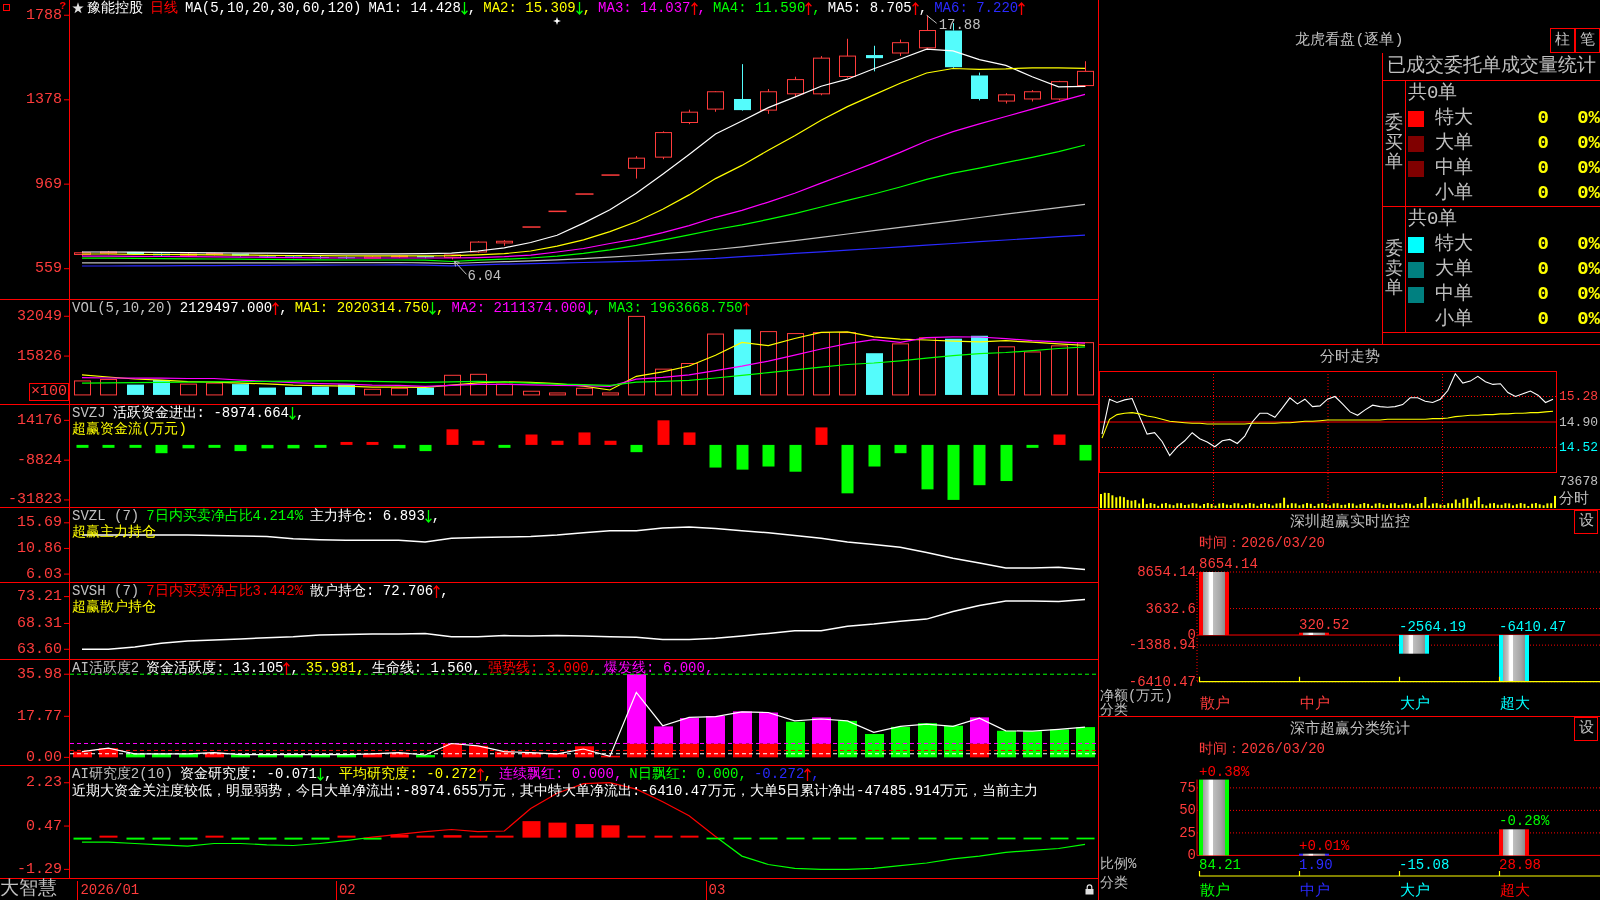  What do you see at coordinates (1262, 543) in the screenshot?
I see `time-text: 时间：2026/03/20` at bounding box center [1262, 543].